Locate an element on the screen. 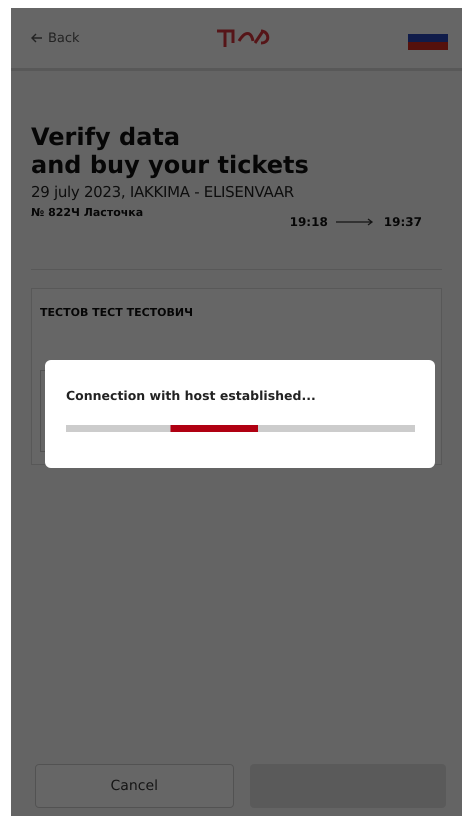 The image size is (462, 816). train-name: № 822Ч Ласточка is located at coordinates (87, 212).